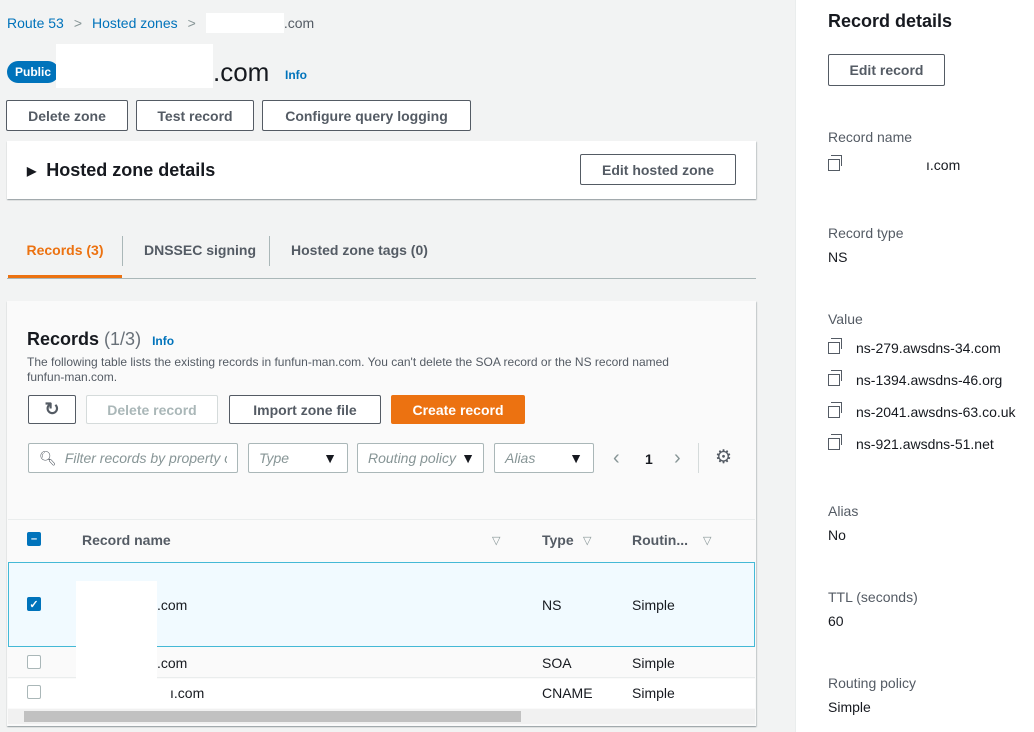  What do you see at coordinates (567, 693) in the screenshot?
I see `record-type: CNAME` at bounding box center [567, 693].